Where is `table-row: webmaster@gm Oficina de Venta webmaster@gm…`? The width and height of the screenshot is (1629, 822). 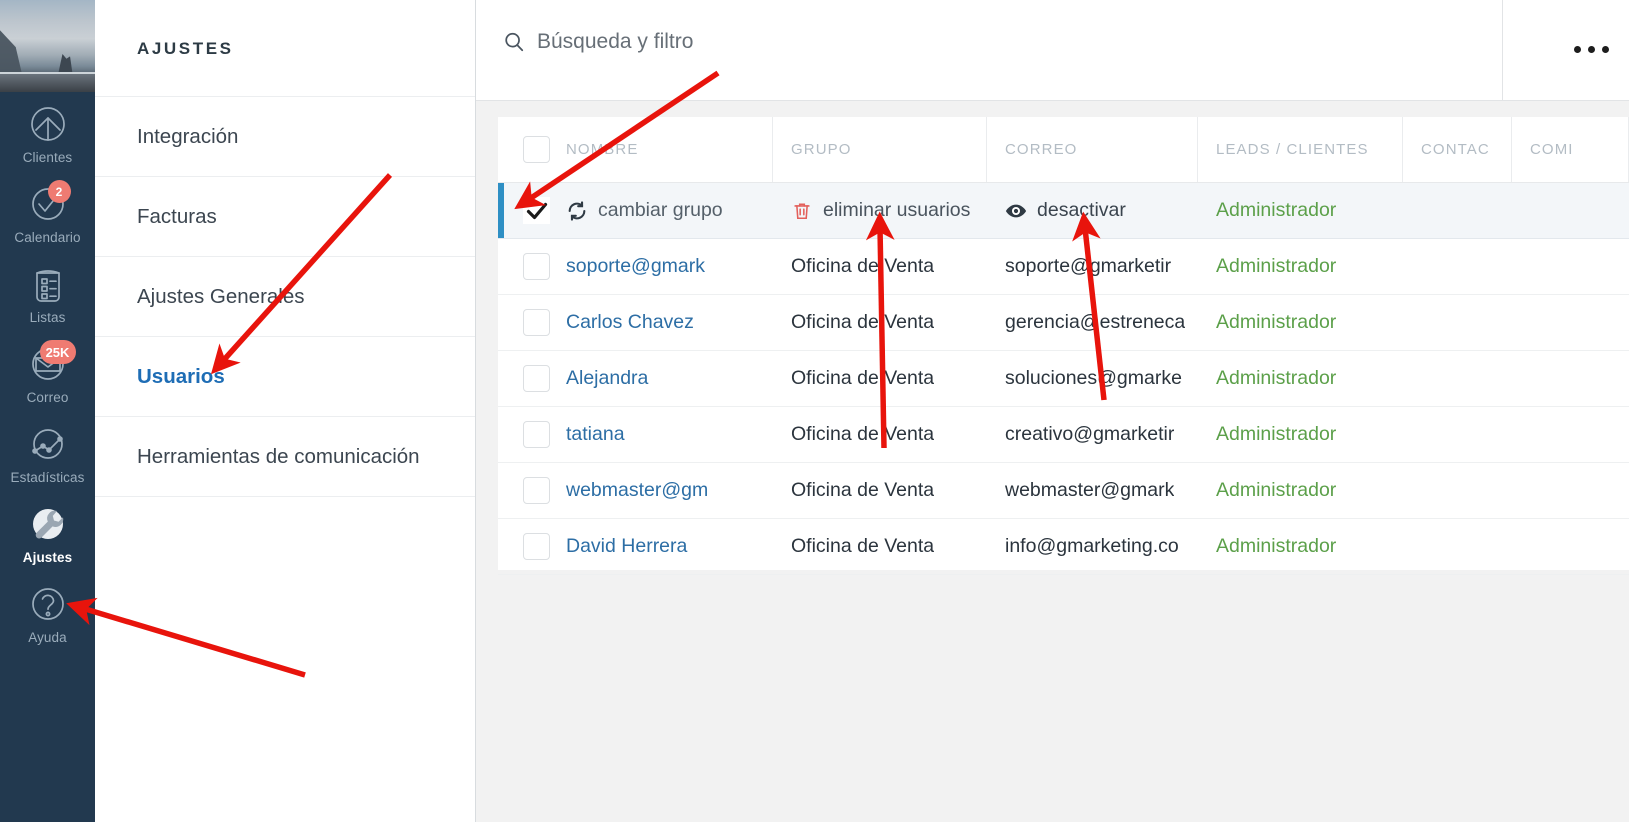 table-row: webmaster@gm Oficina de Venta webmaster@gm… is located at coordinates (1063, 491).